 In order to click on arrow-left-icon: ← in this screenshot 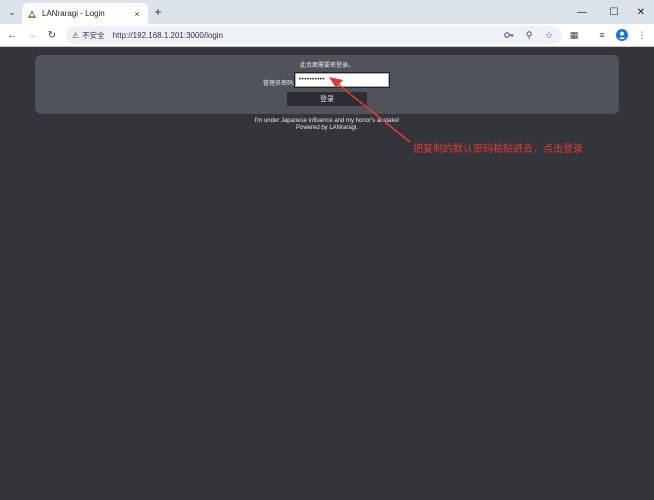, I will do `click(12, 35)`.